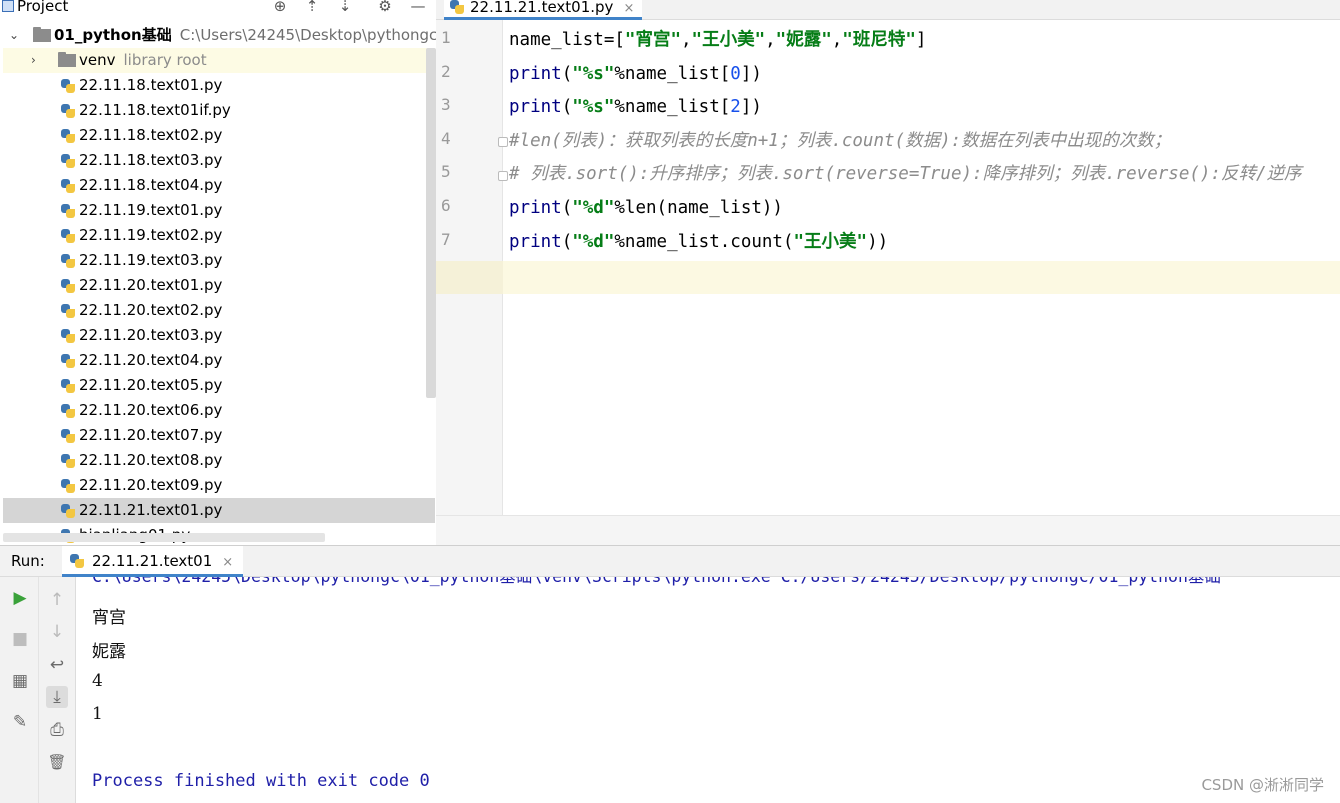  What do you see at coordinates (20, 681) in the screenshot?
I see `layout-icon: ▦` at bounding box center [20, 681].